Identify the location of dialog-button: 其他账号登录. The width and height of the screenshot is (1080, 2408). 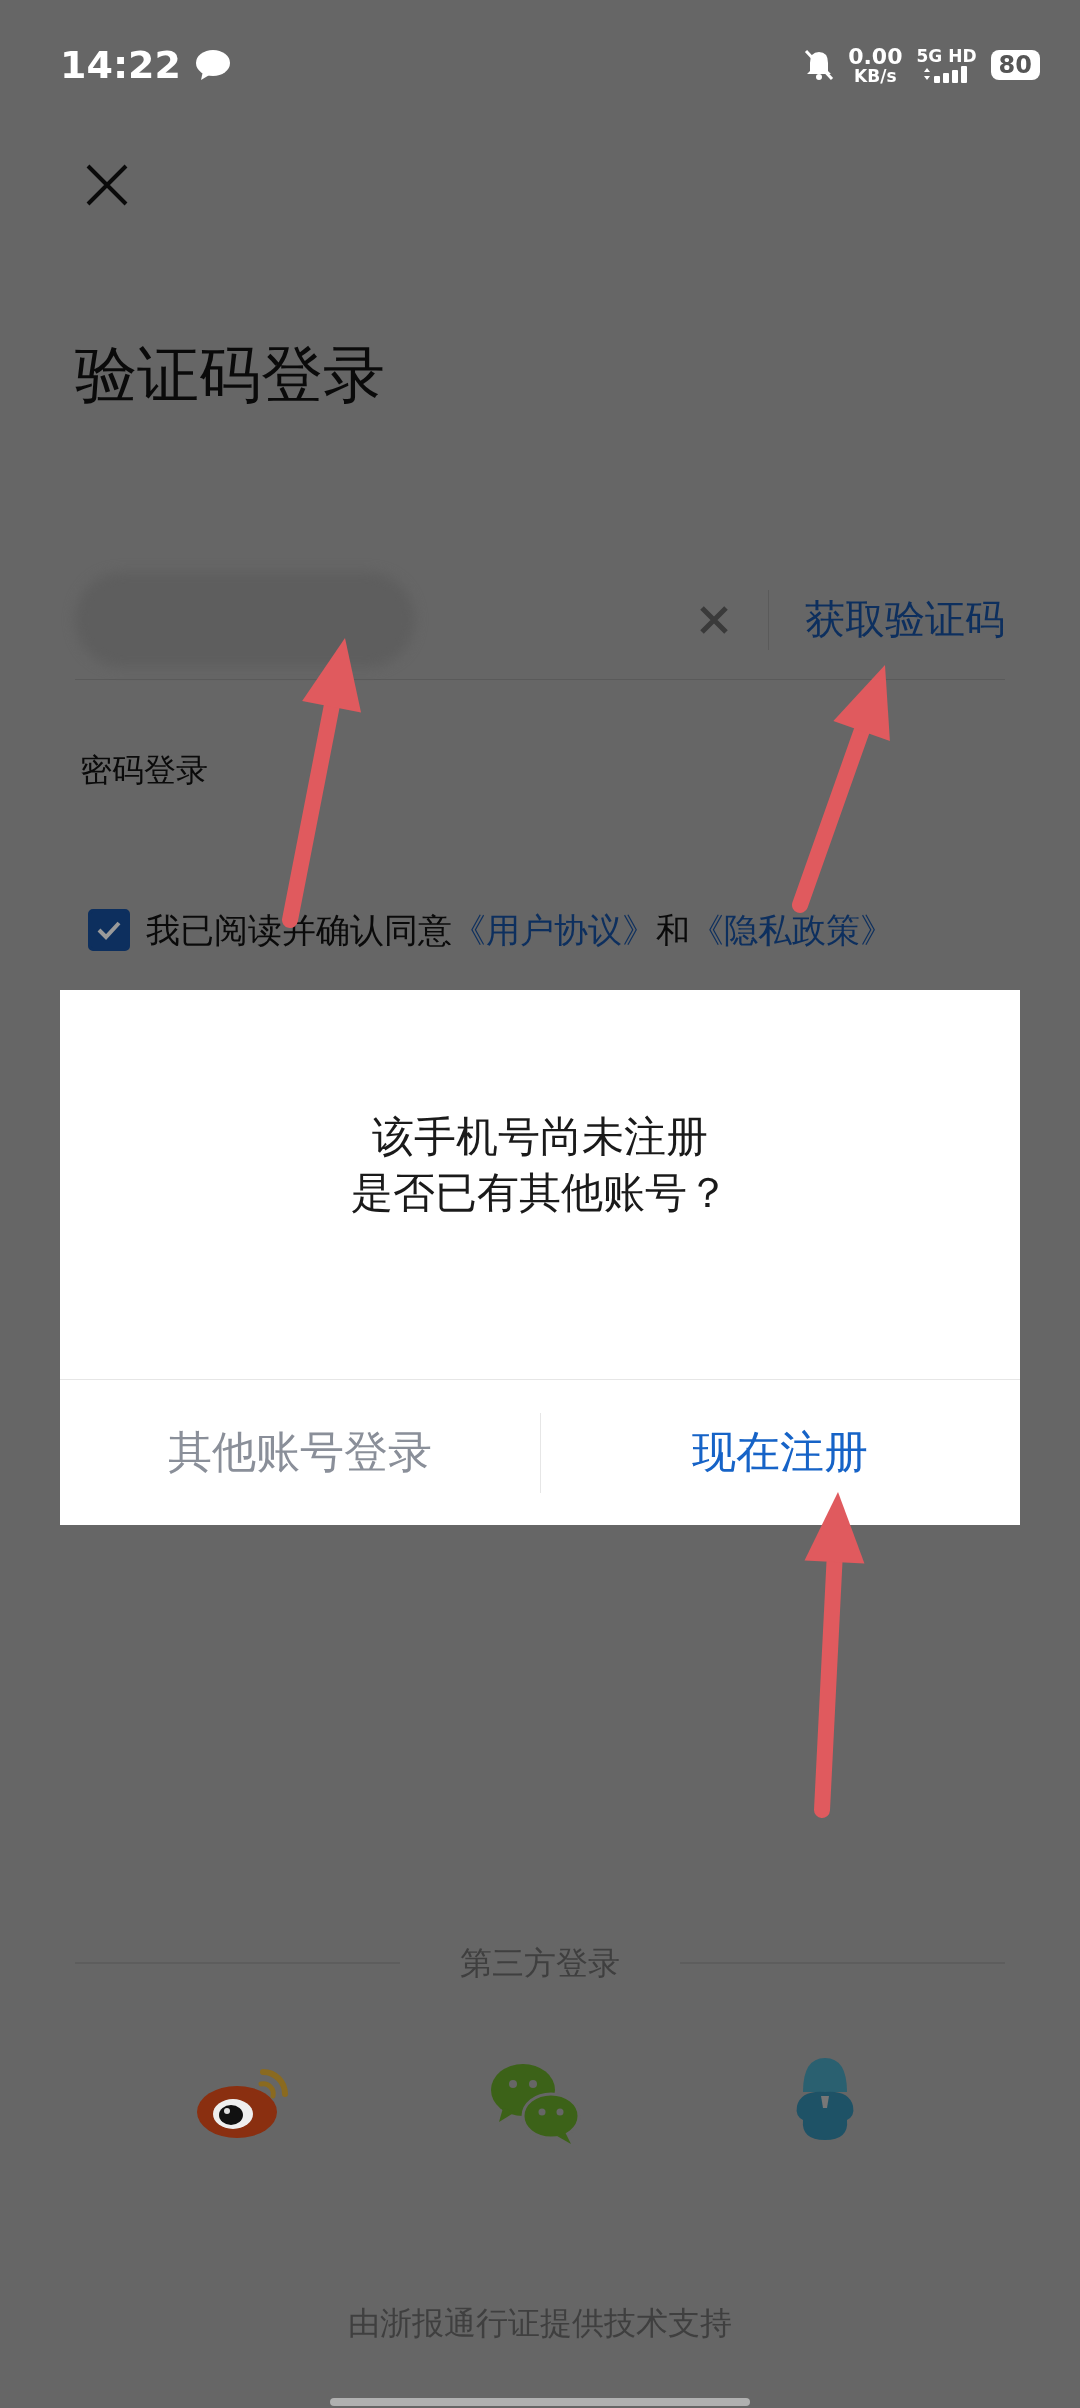
(300, 1452).